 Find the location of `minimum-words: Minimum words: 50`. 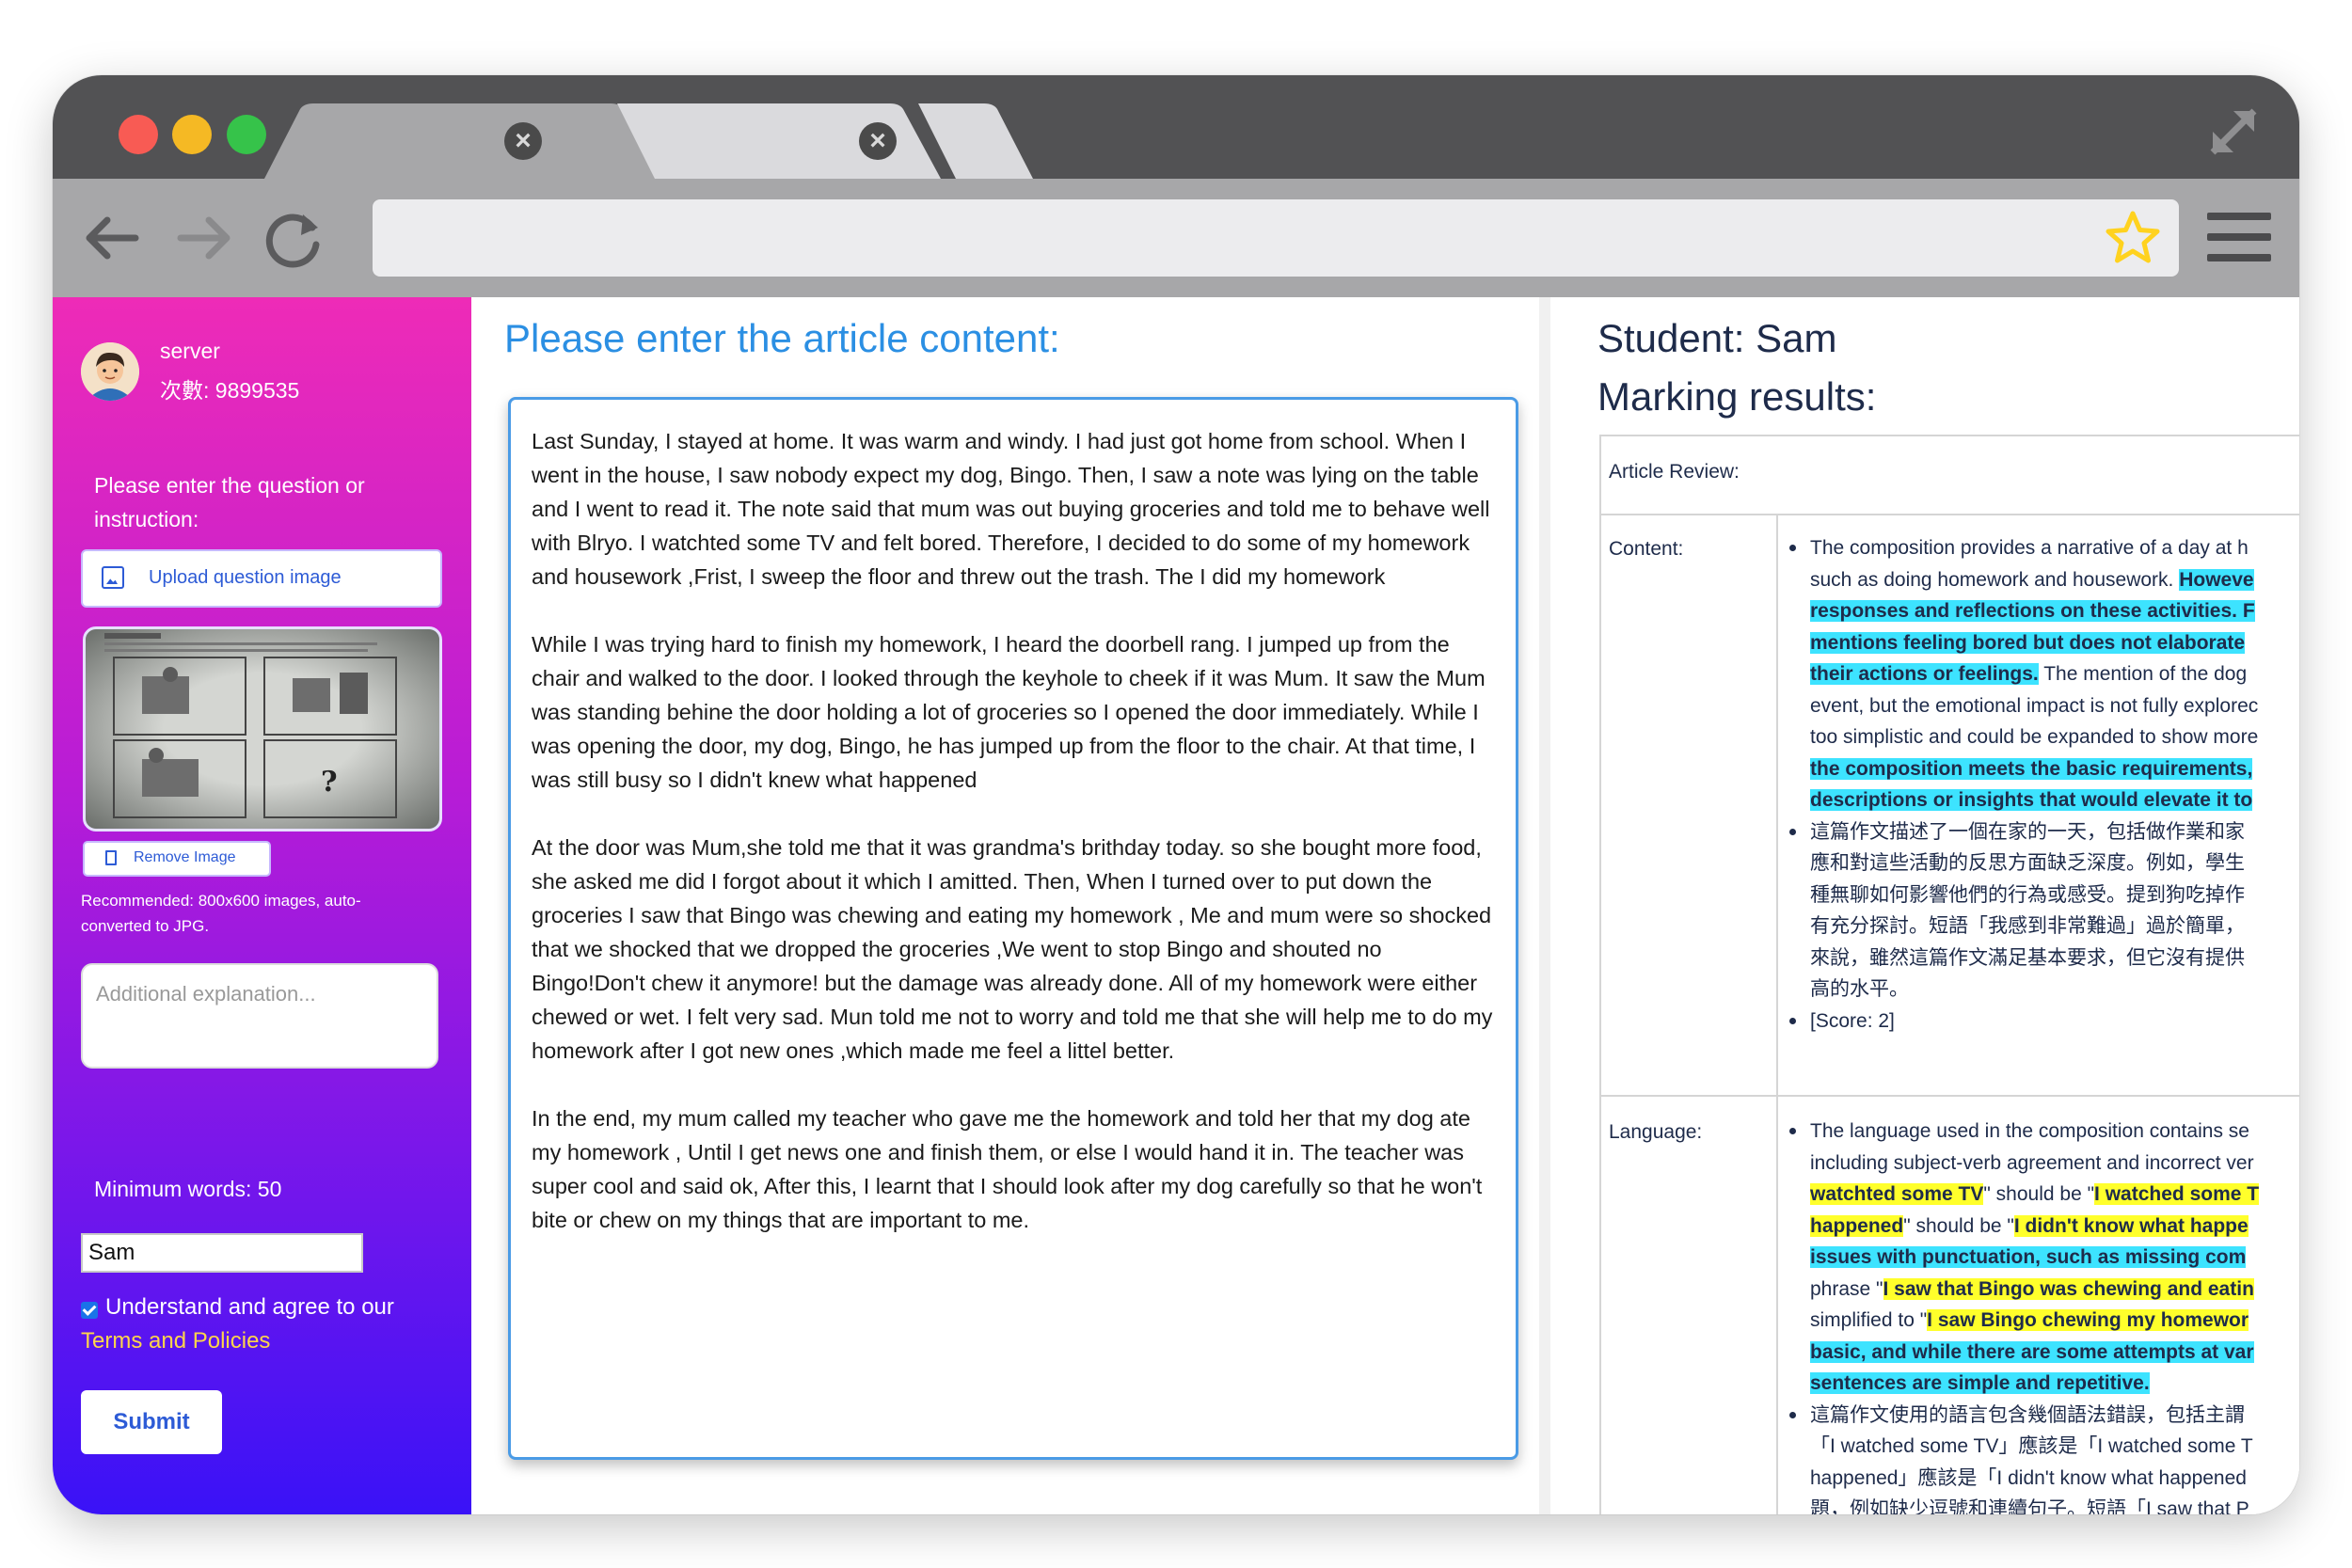

minimum-words: Minimum words: 50 is located at coordinates (188, 1189).